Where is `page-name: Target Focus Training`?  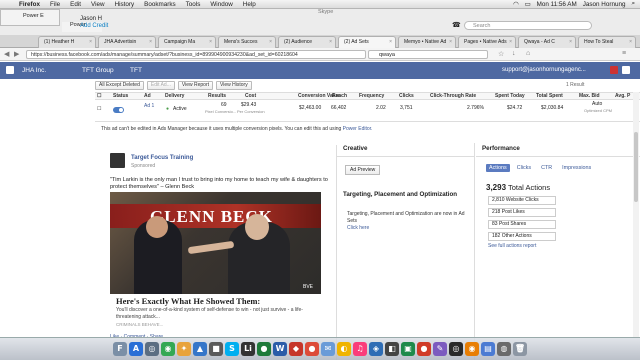 page-name: Target Focus Training is located at coordinates (162, 158).